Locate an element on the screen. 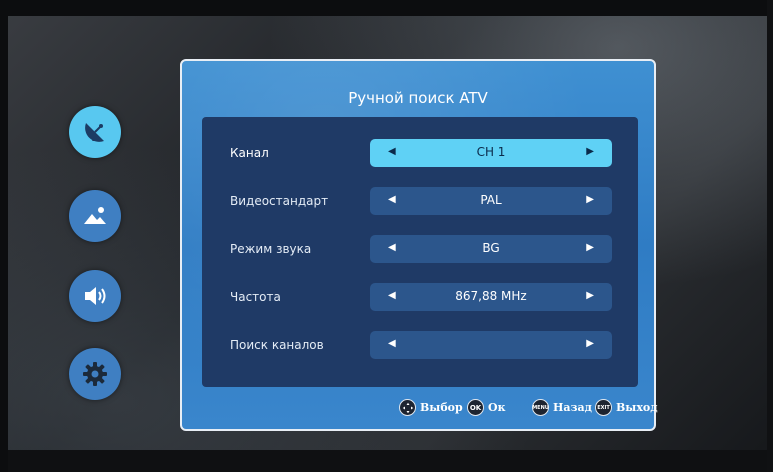 The height and width of the screenshot is (472, 773). row-value: PAL is located at coordinates (491, 200).